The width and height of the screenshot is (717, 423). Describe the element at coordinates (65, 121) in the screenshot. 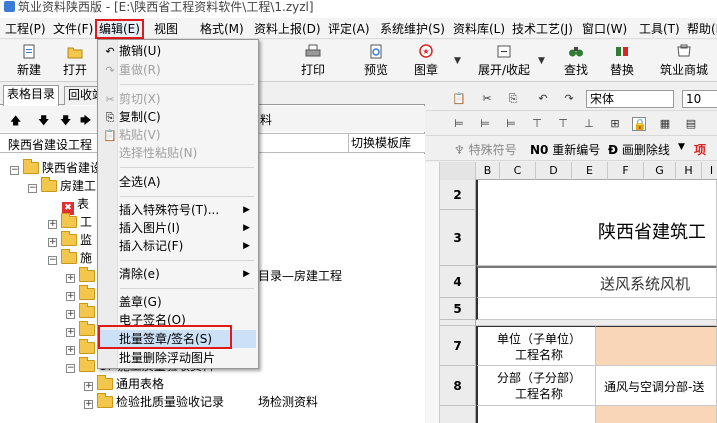

I see `arrow-down-2-icon: 🡇` at that location.